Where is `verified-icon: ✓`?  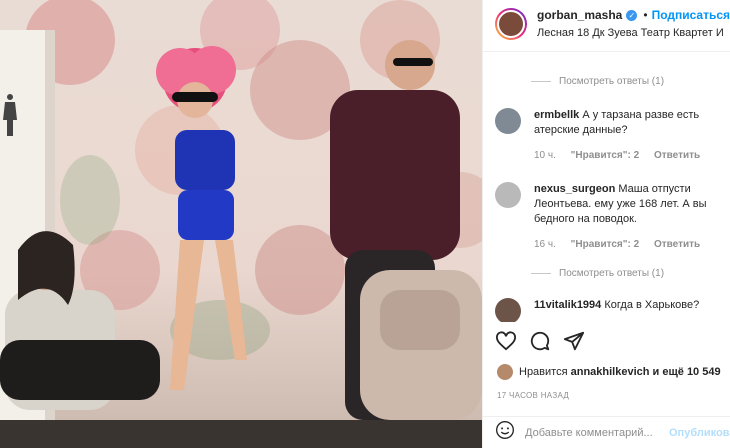
verified-icon: ✓ is located at coordinates (632, 15).